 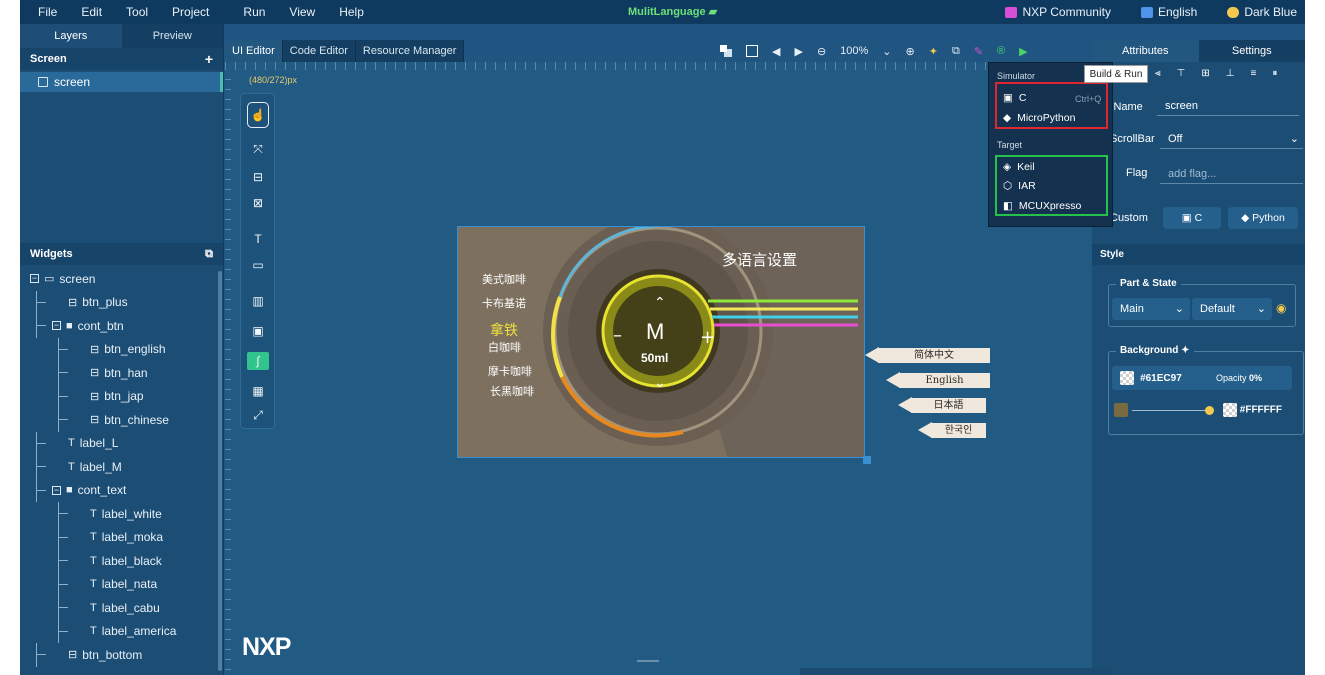 I want to click on distribute-h-icon: ⏸, so click(x=1274, y=73).